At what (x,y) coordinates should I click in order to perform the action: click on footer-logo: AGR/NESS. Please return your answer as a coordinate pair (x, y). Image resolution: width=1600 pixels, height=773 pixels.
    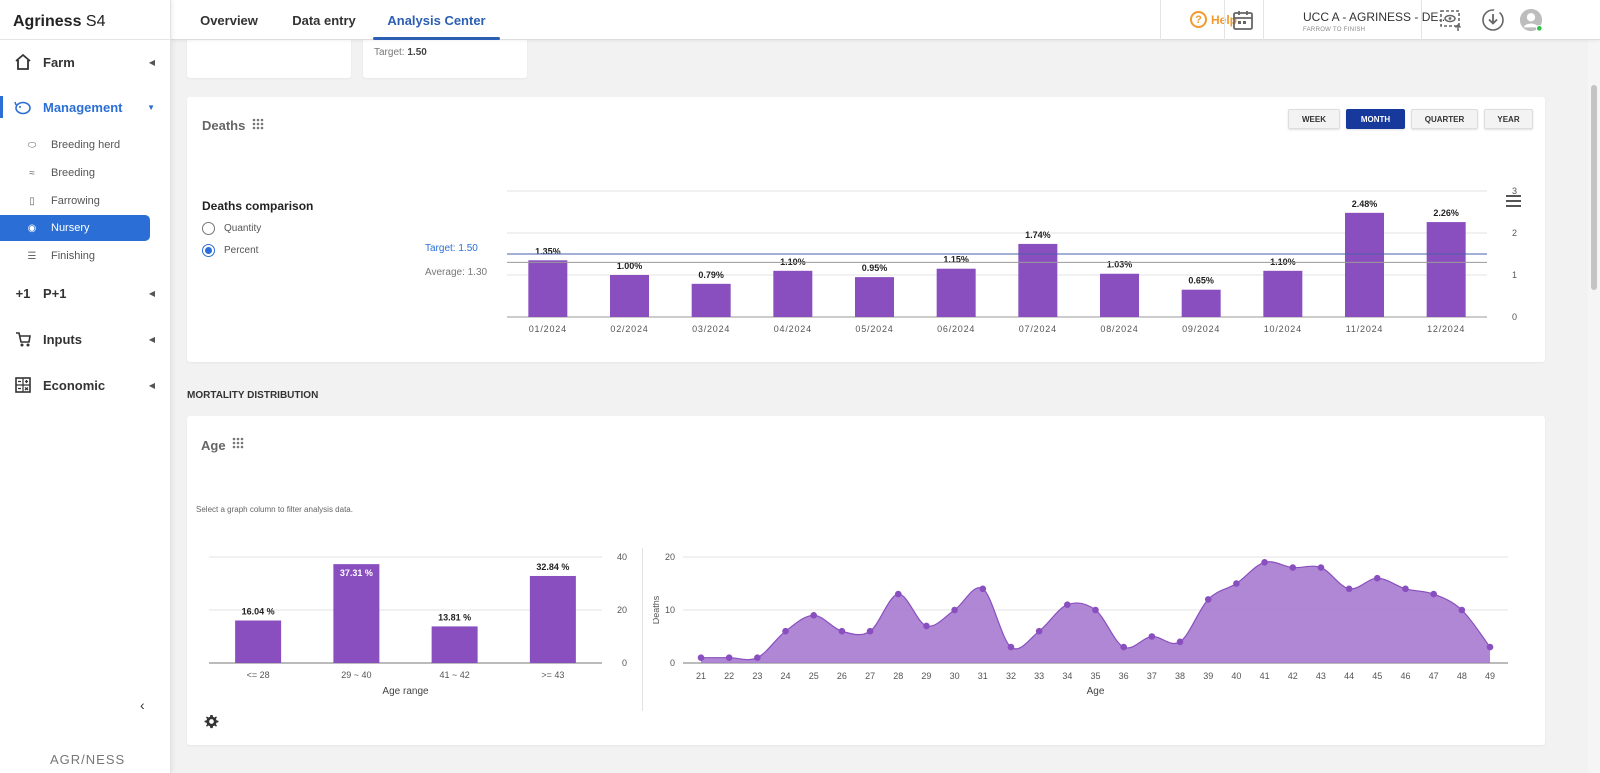
    Looking at the image, I should click on (88, 759).